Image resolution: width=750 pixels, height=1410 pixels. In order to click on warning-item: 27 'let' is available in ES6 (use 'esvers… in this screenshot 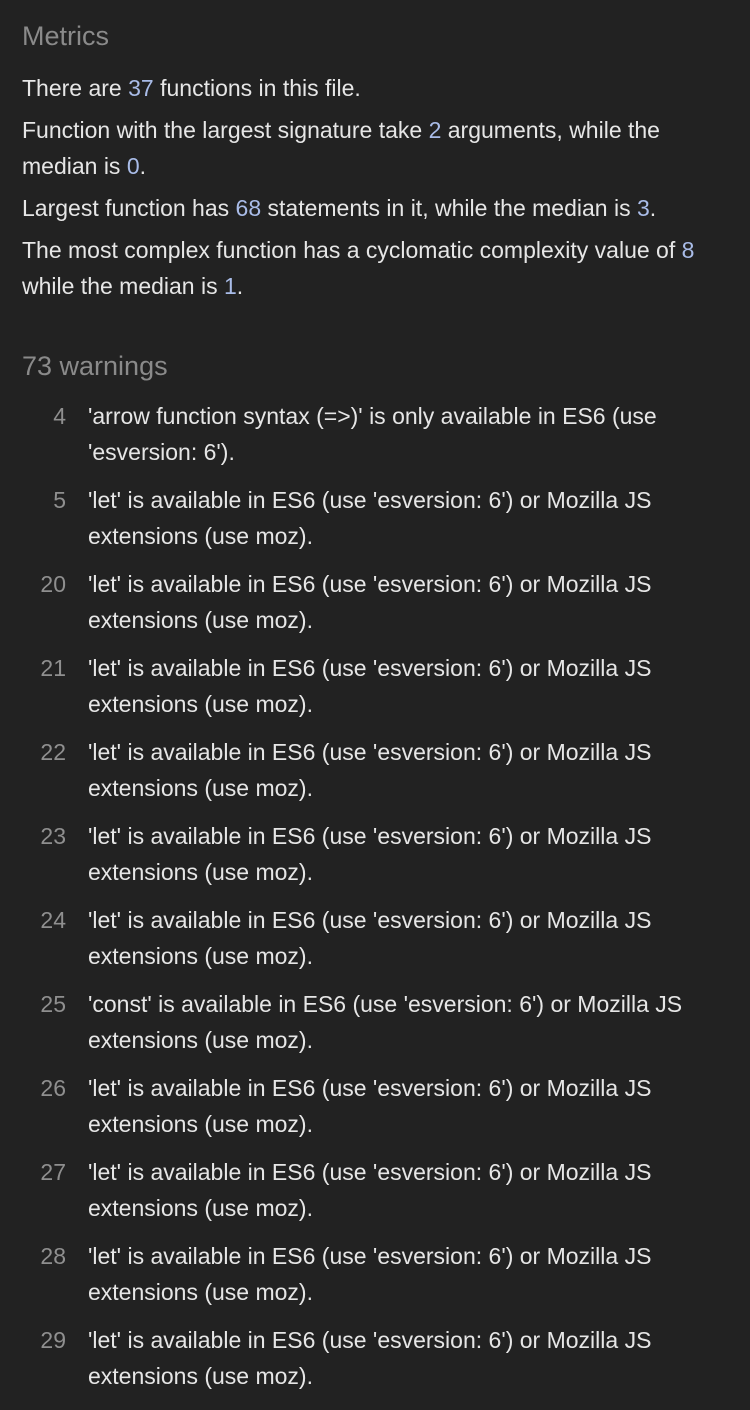, I will do `click(375, 1190)`.